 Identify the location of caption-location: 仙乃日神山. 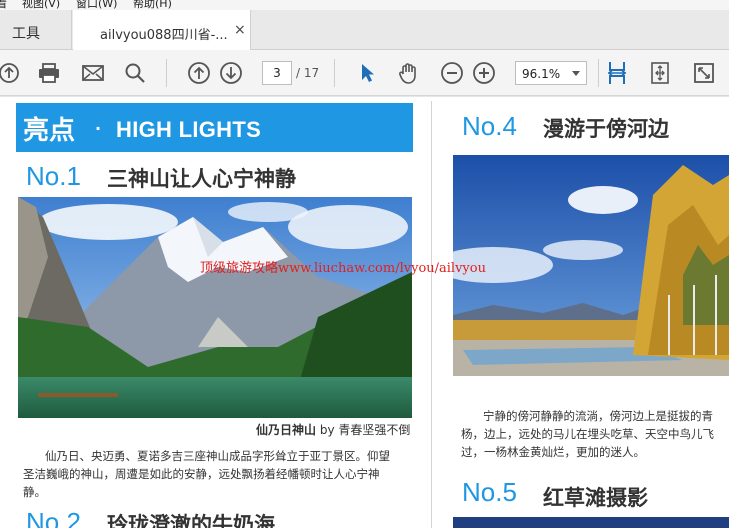
(286, 430).